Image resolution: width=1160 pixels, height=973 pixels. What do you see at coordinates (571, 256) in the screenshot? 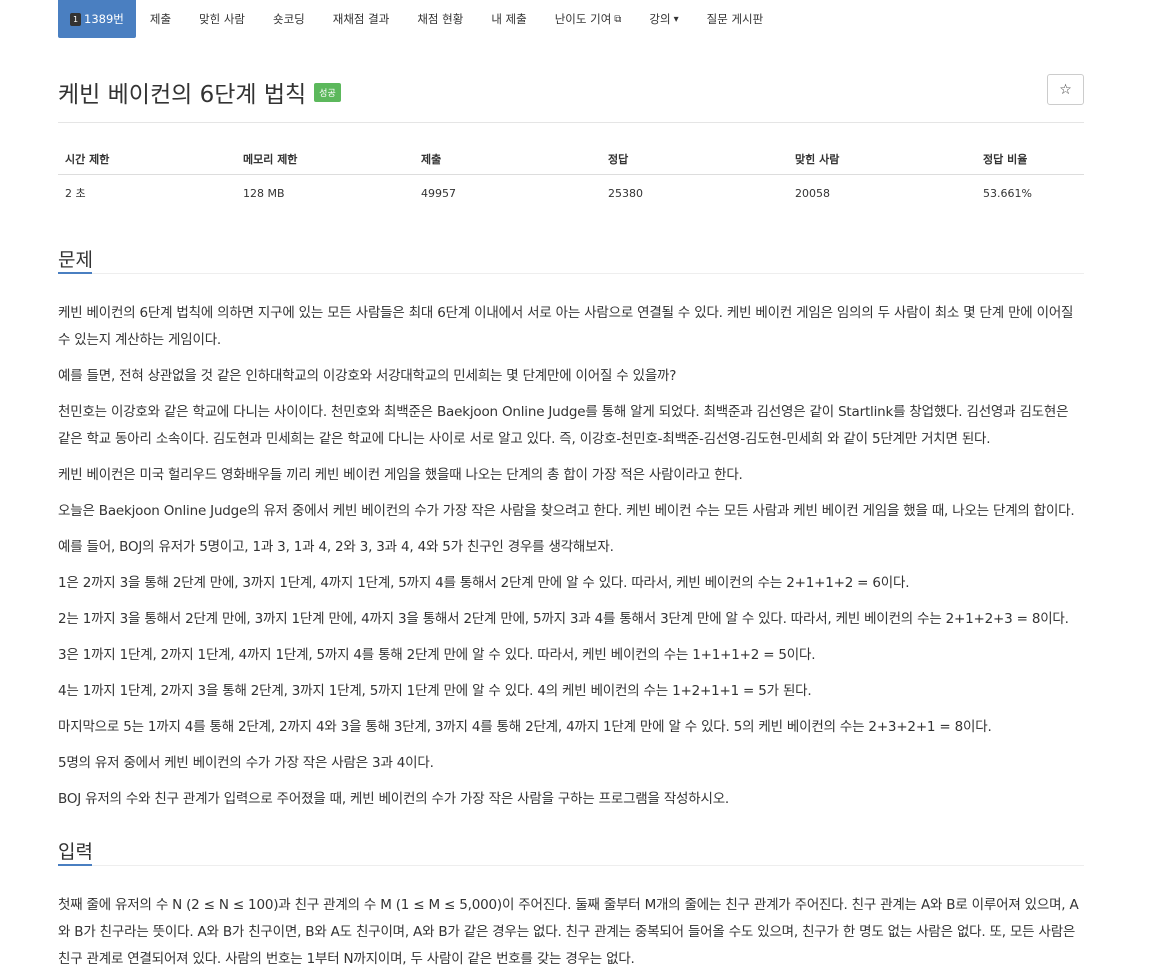
I see `problem-section-header: 문제` at bounding box center [571, 256].